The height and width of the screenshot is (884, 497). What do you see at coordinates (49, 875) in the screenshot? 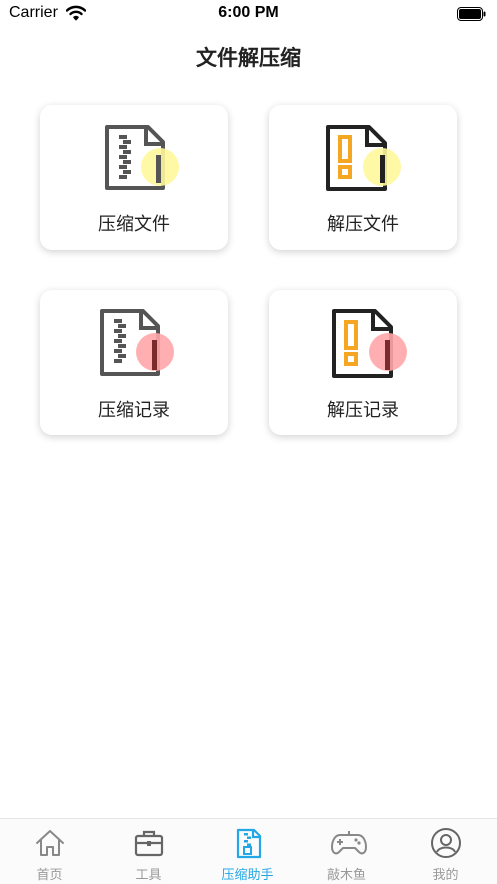
I see `tab-label: 首页` at bounding box center [49, 875].